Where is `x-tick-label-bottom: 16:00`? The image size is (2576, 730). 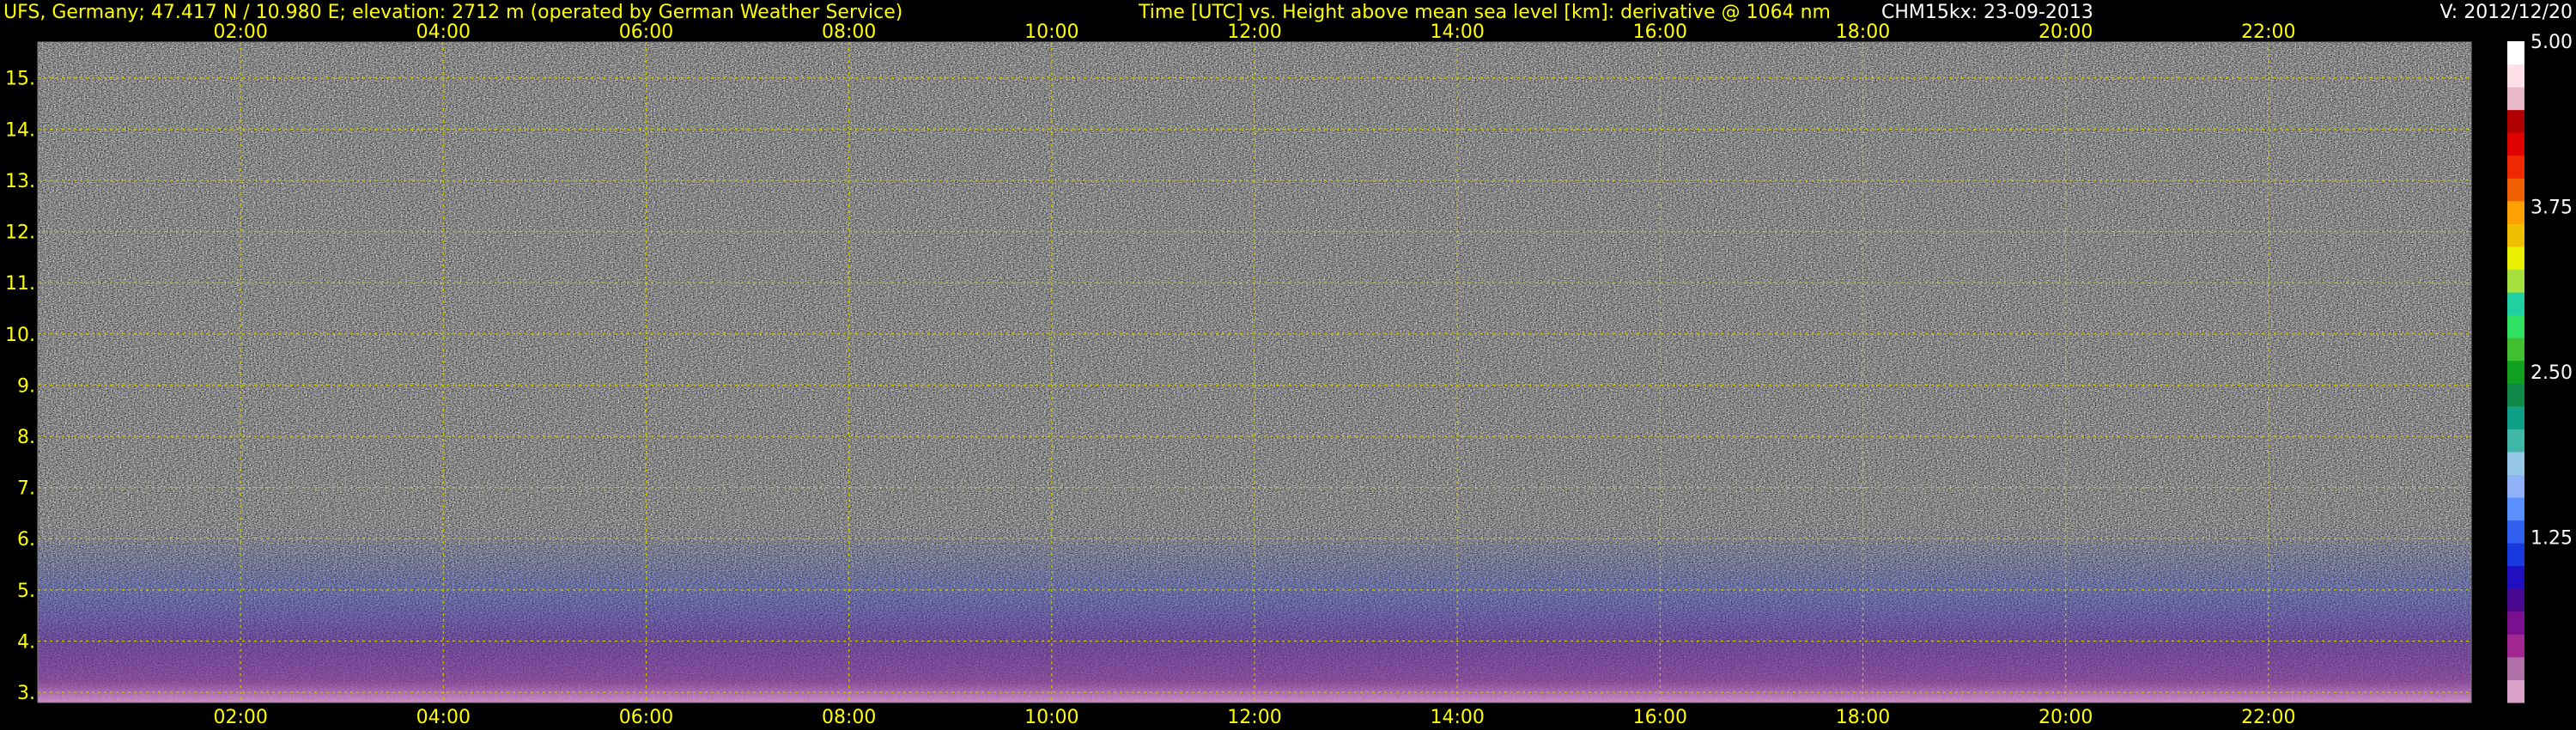
x-tick-label-bottom: 16:00 is located at coordinates (1660, 717).